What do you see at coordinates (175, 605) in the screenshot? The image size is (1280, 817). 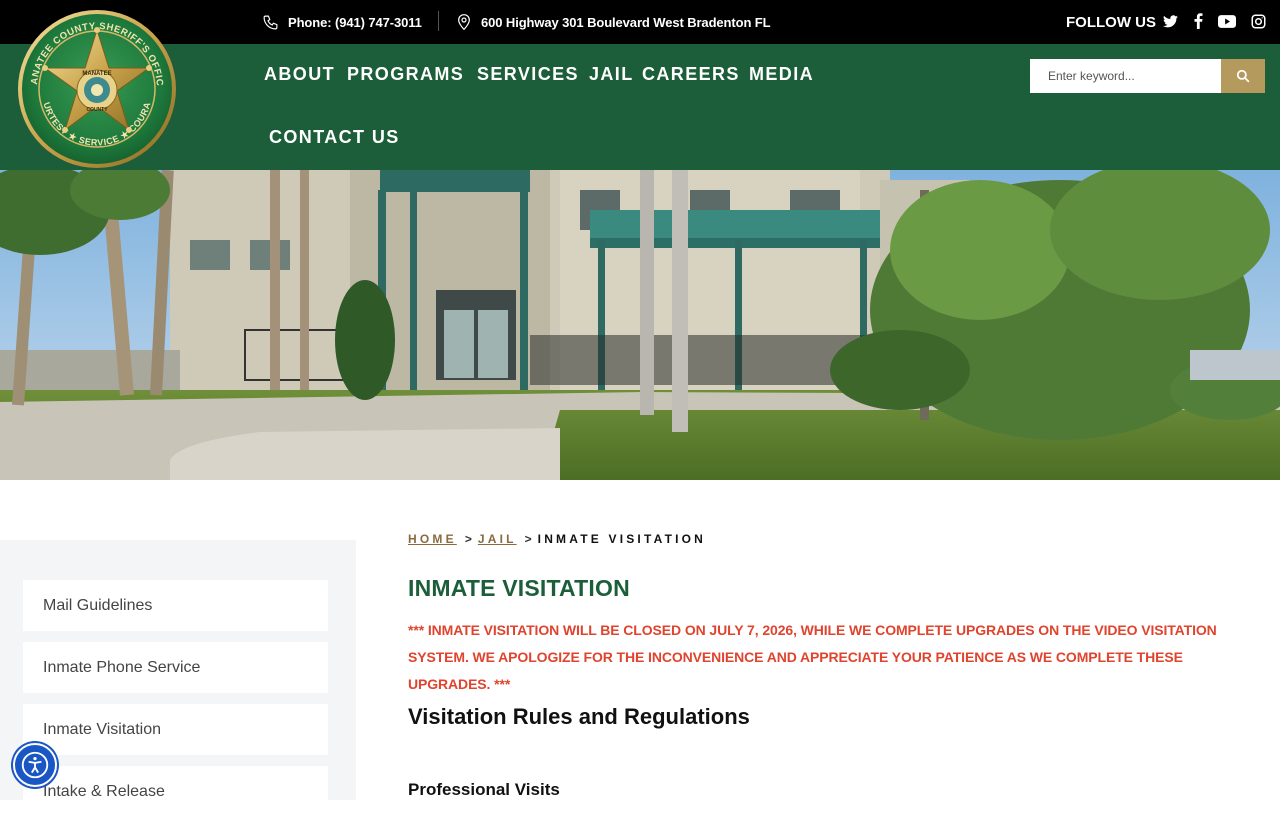 I see `sidebar-item-mail-guidelines: Mail Guidelines` at bounding box center [175, 605].